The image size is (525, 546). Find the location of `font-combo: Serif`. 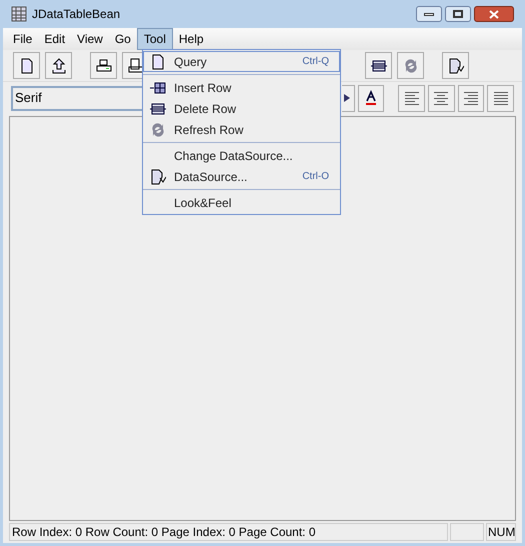

font-combo: Serif is located at coordinates (77, 98).